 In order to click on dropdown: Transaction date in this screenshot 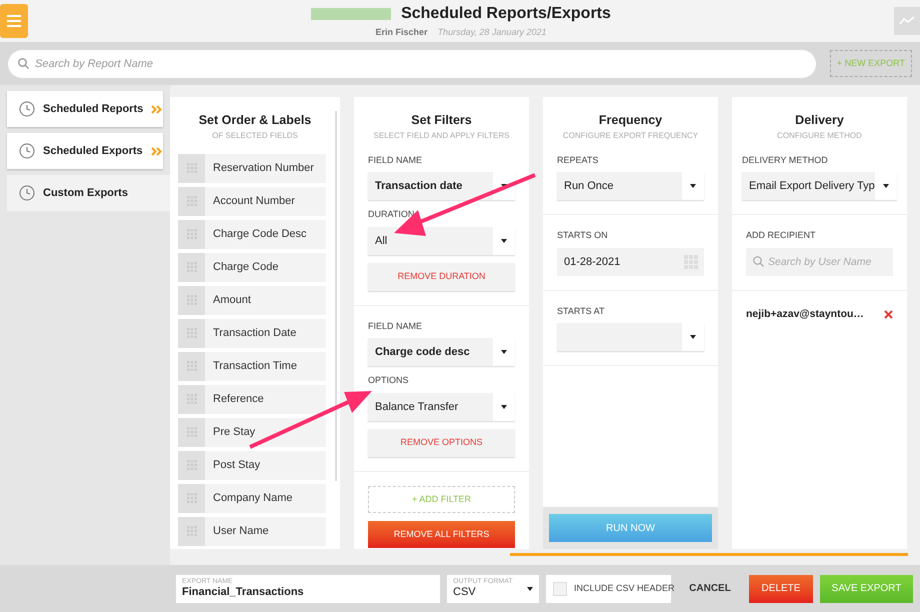, I will do `click(441, 186)`.